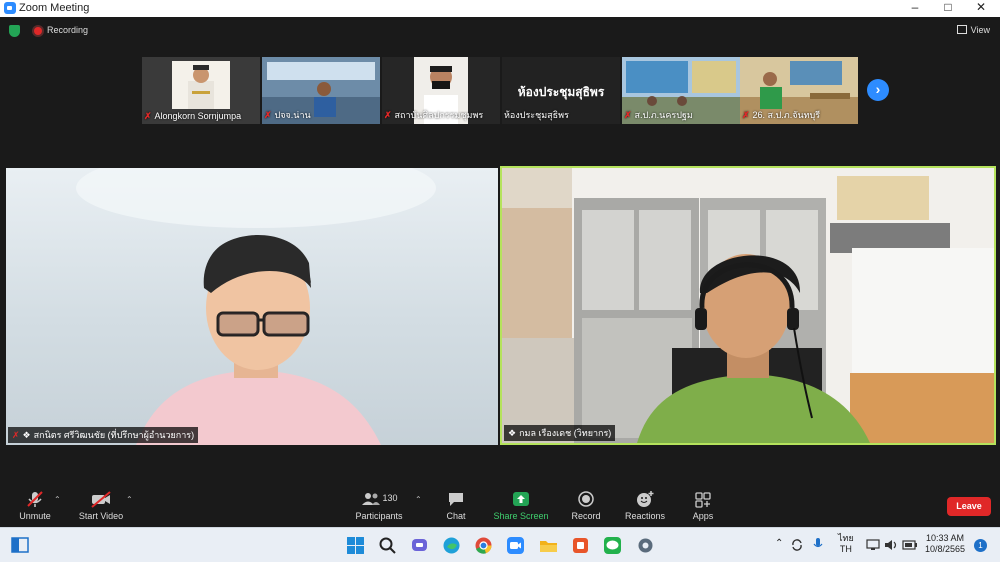 The height and width of the screenshot is (562, 1000). Describe the element at coordinates (645, 545) in the screenshot. I see `settings-gear-icon` at that location.